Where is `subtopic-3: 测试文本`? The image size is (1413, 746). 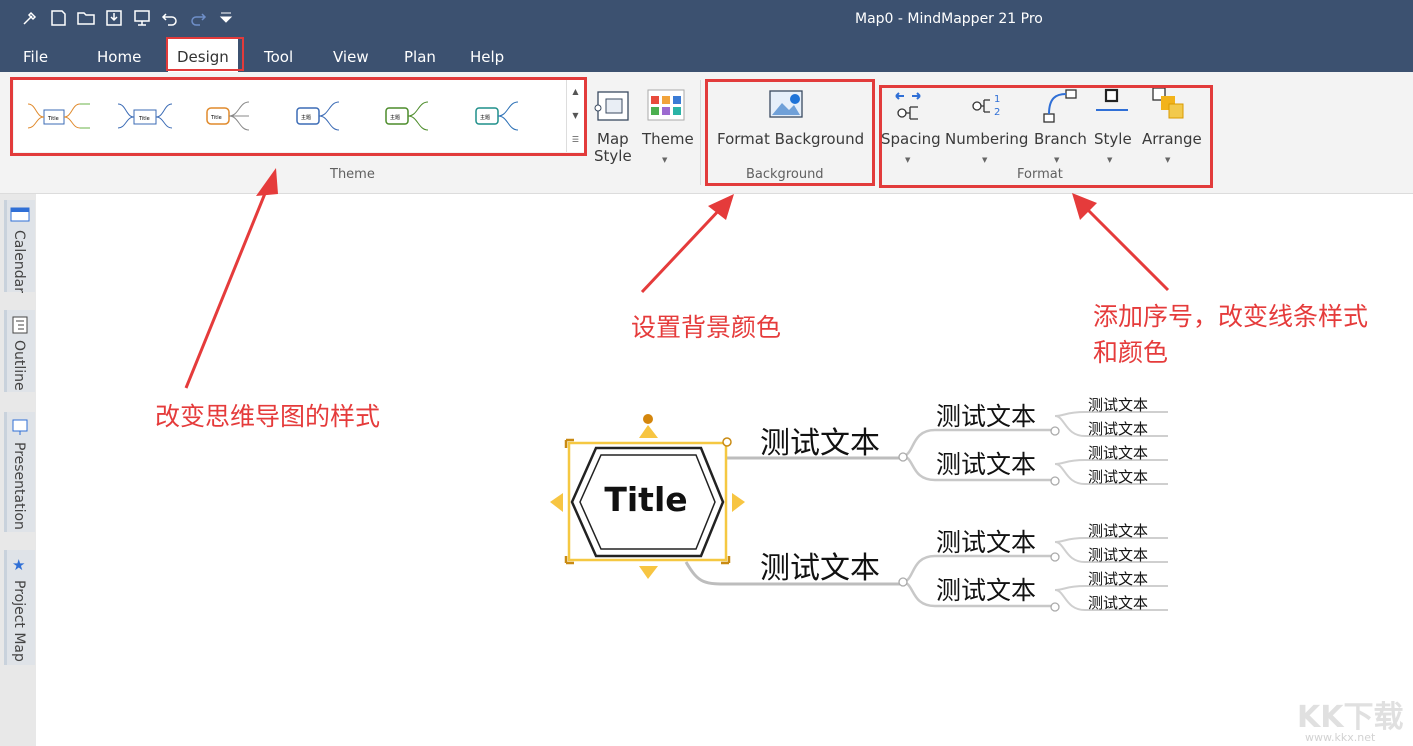
subtopic-3: 测试文本 is located at coordinates (986, 541).